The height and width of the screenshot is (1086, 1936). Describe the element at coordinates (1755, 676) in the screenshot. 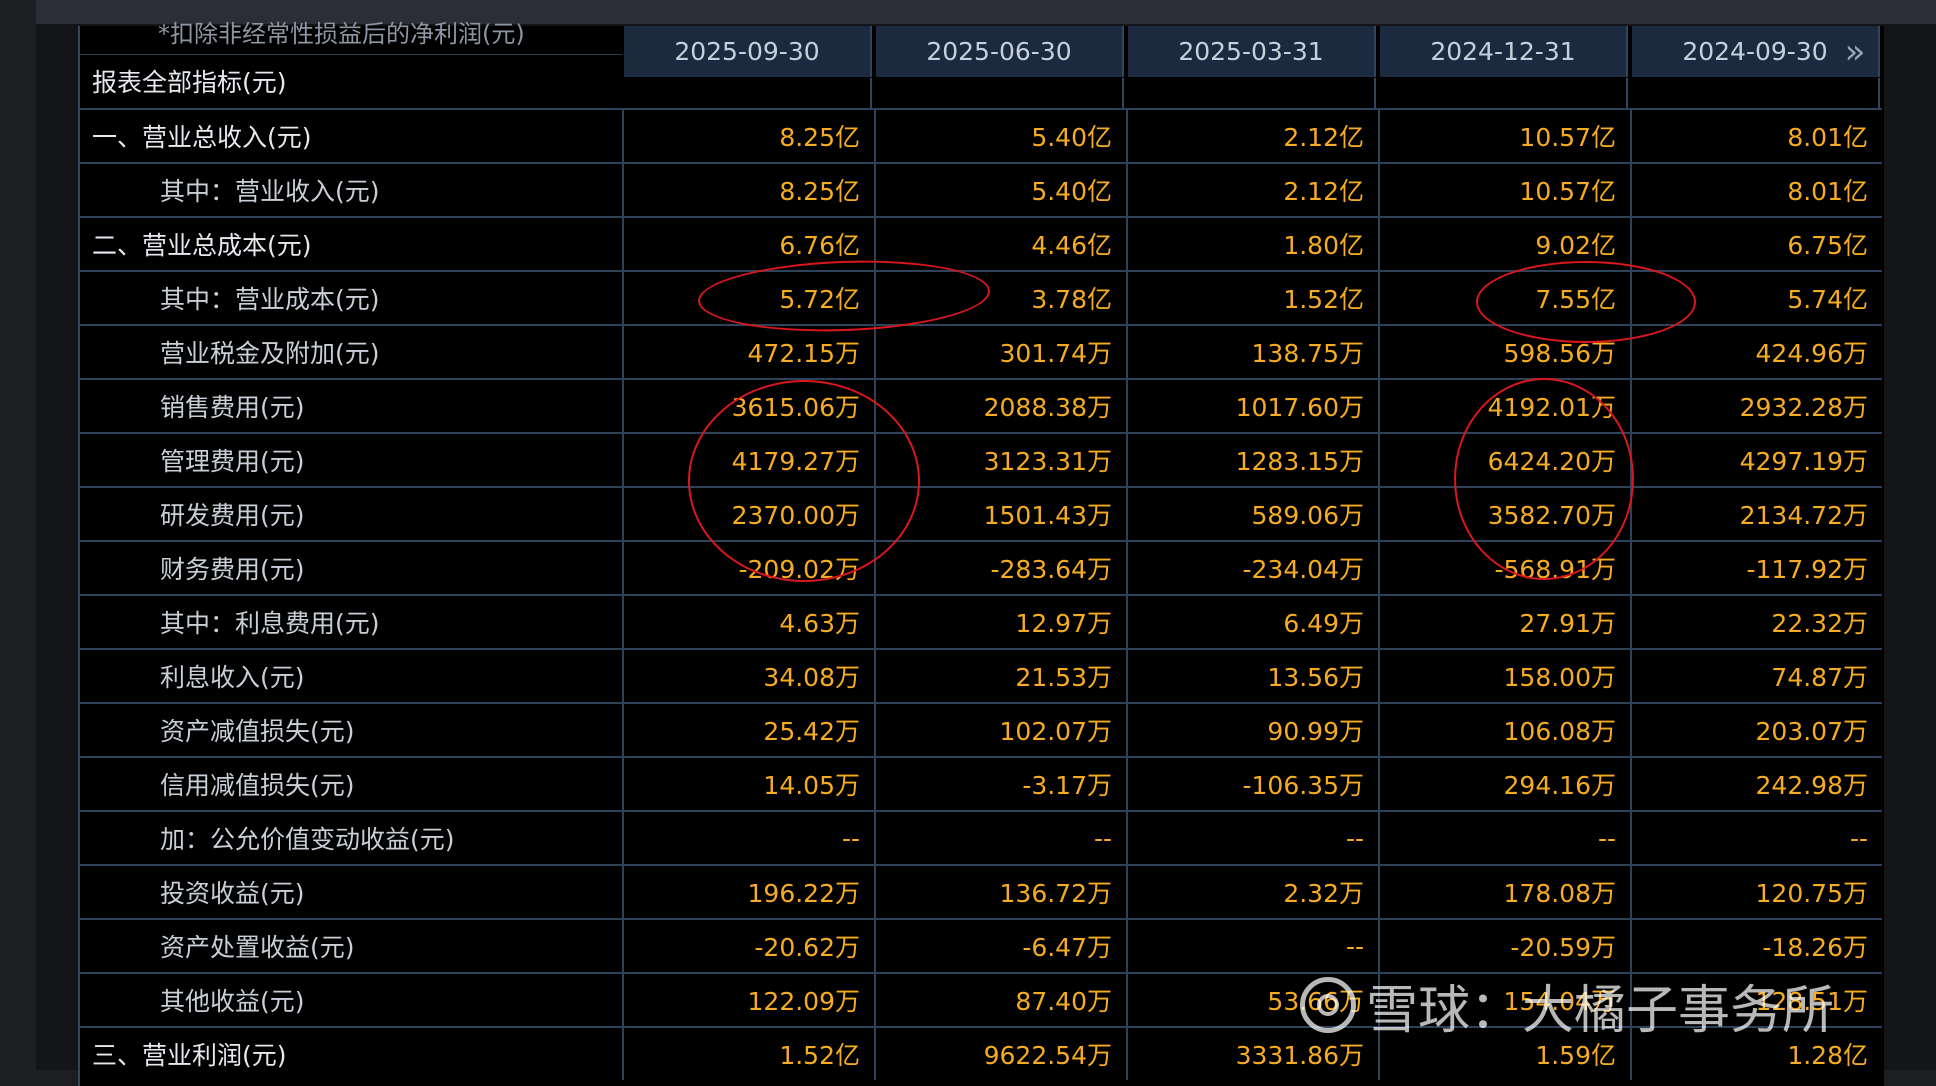

I see `table-cell: 74.87万` at that location.